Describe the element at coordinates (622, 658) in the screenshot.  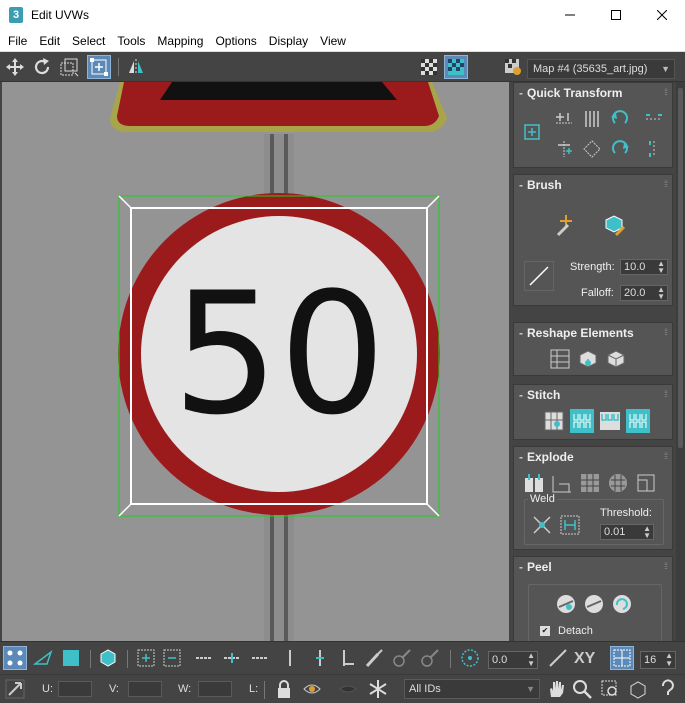
I see `grid-snap-icon` at that location.